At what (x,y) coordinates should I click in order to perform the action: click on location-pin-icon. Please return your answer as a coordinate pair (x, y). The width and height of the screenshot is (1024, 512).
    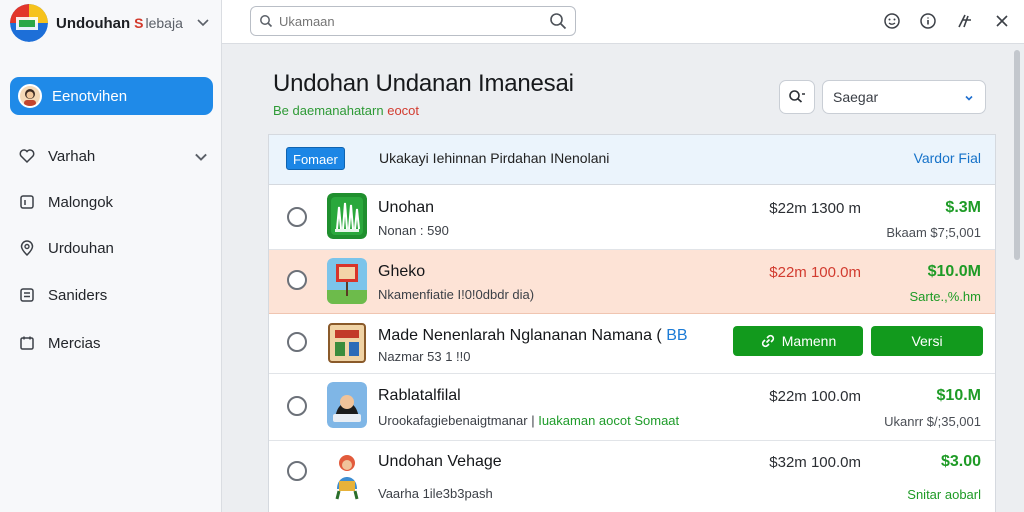
    Looking at the image, I should click on (27, 248).